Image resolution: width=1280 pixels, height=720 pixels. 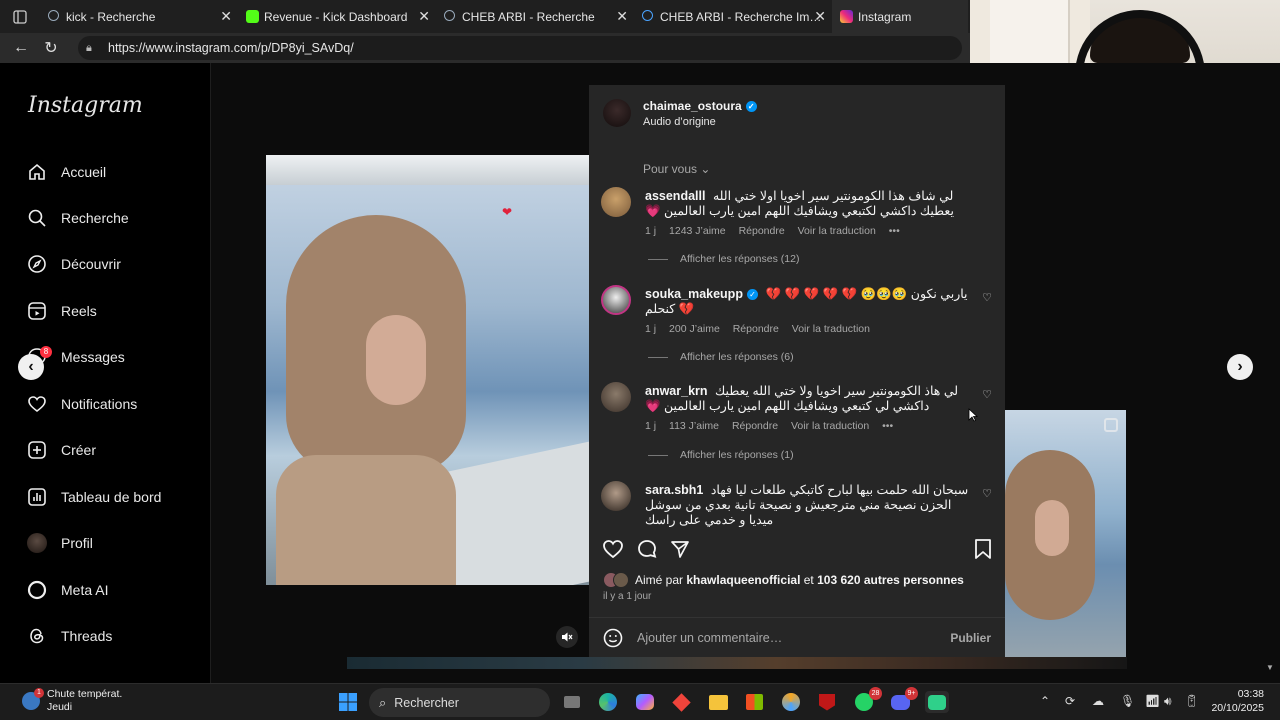 What do you see at coordinates (85, 105) in the screenshot?
I see `instagram-logo: Instagram` at bounding box center [85, 105].